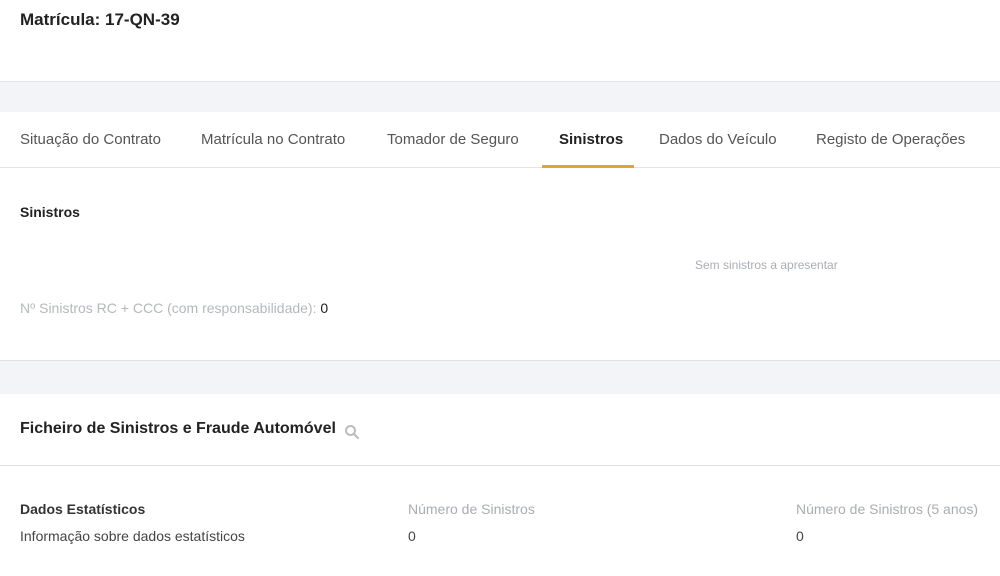  Describe the element at coordinates (352, 432) in the screenshot. I see `search-icon` at that location.